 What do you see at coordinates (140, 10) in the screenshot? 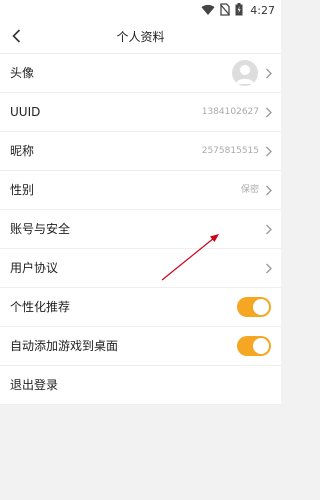
I see `status-bar: 4:27` at bounding box center [140, 10].